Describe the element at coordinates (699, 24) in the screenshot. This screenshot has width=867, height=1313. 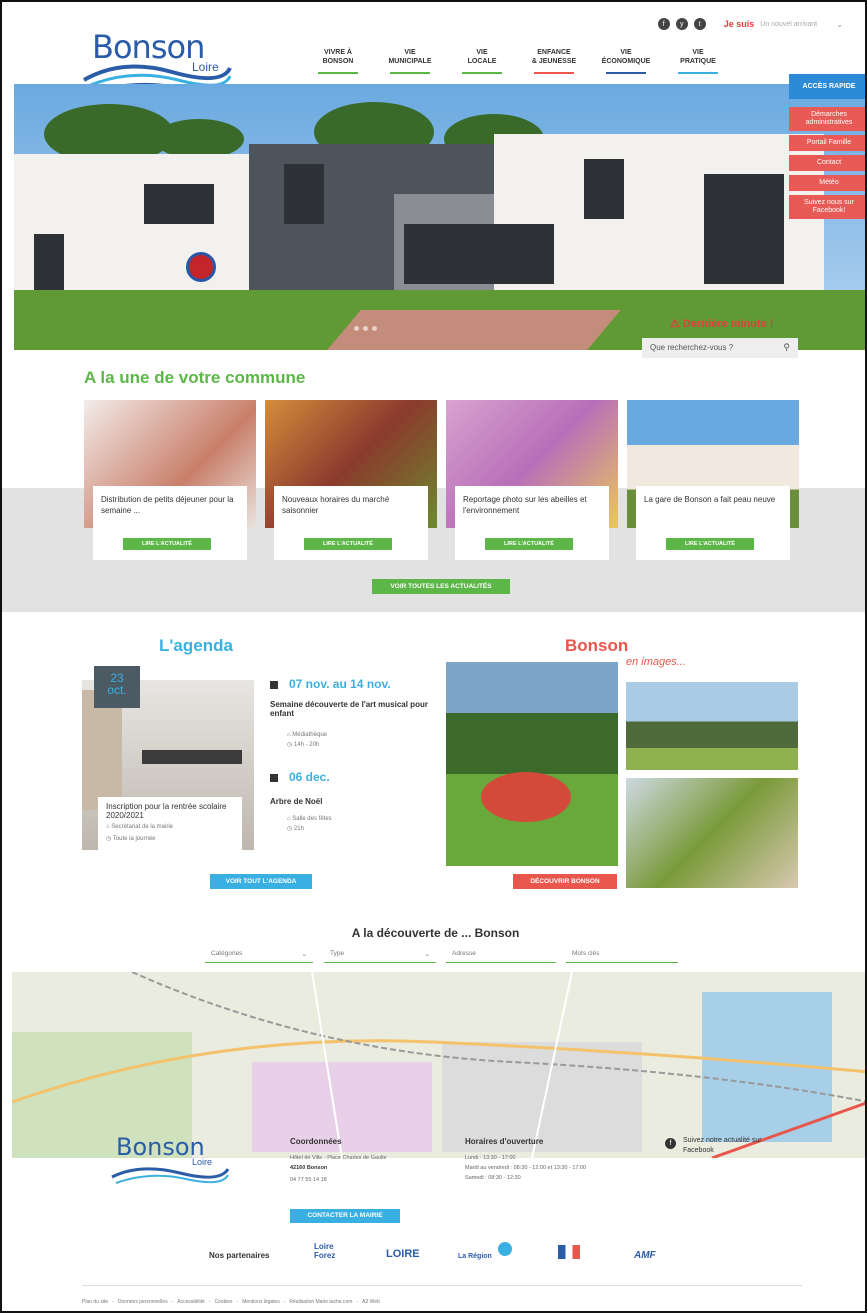
I see `twitter-icon: t` at that location.